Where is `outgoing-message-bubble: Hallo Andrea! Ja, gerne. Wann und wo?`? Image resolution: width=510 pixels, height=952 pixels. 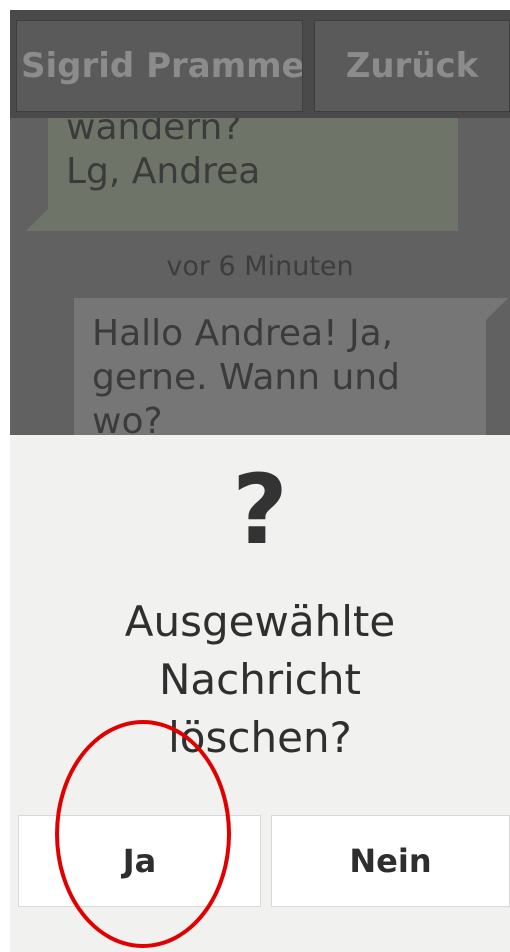
outgoing-message-bubble: Hallo Andrea! Ja, gerne. Wann und wo? is located at coordinates (291, 371).